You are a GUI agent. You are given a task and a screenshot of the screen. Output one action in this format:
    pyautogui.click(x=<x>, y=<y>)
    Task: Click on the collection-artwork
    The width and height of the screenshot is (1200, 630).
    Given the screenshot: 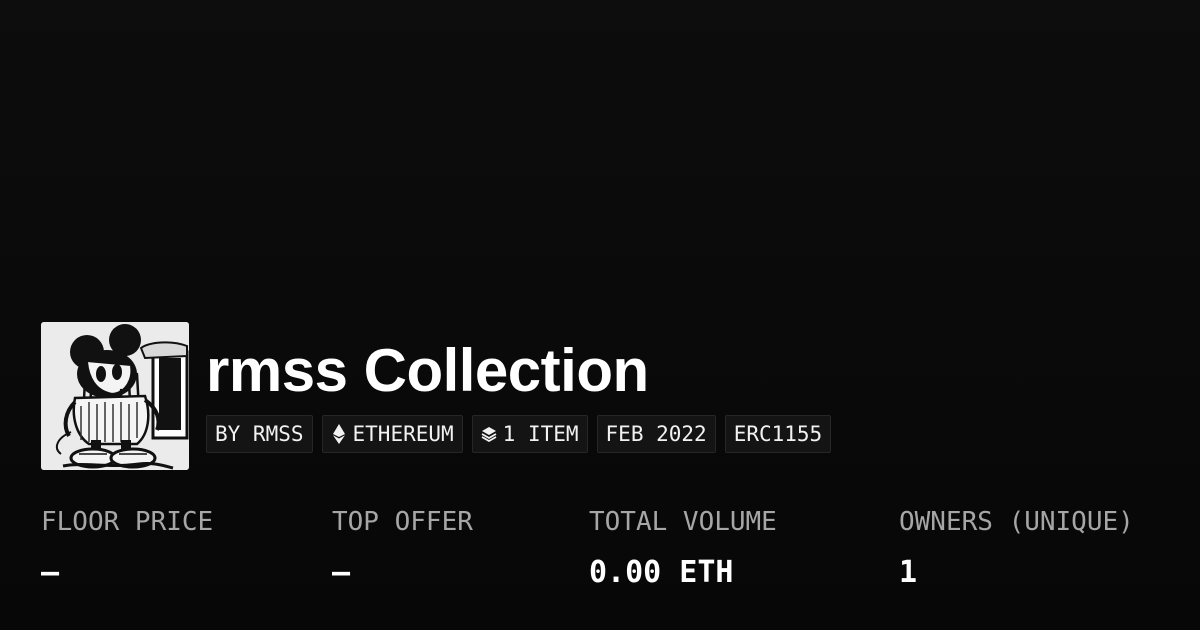 What is the action you would take?
    pyautogui.click(x=115, y=396)
    